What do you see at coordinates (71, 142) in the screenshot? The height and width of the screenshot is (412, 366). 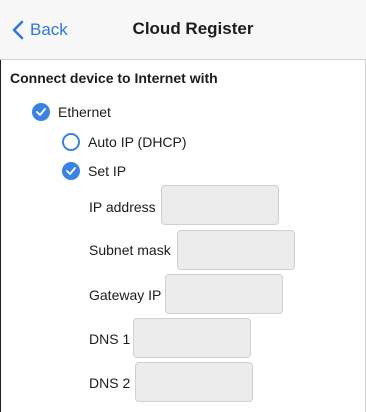 I see `empty-circle-icon` at bounding box center [71, 142].